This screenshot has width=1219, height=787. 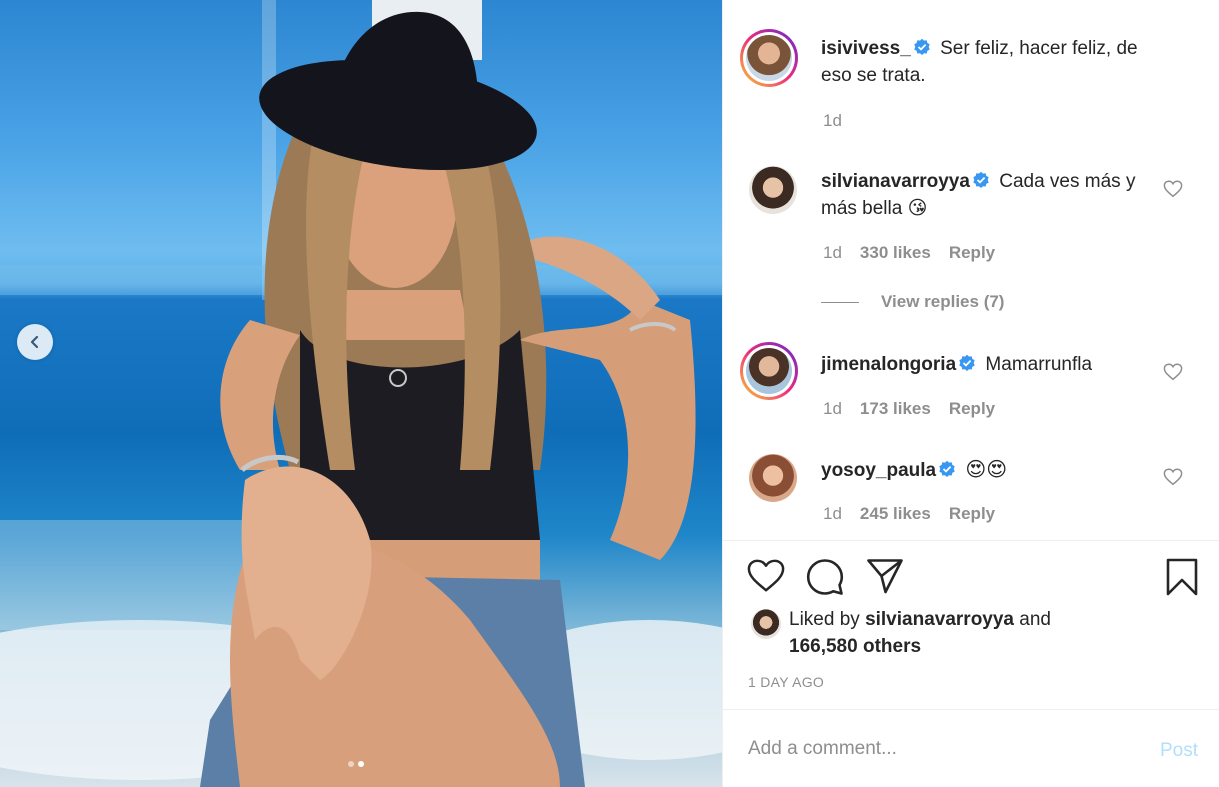 I want to click on comment-item: jimenalongoria Mamarrunfla, so click(x=993, y=364).